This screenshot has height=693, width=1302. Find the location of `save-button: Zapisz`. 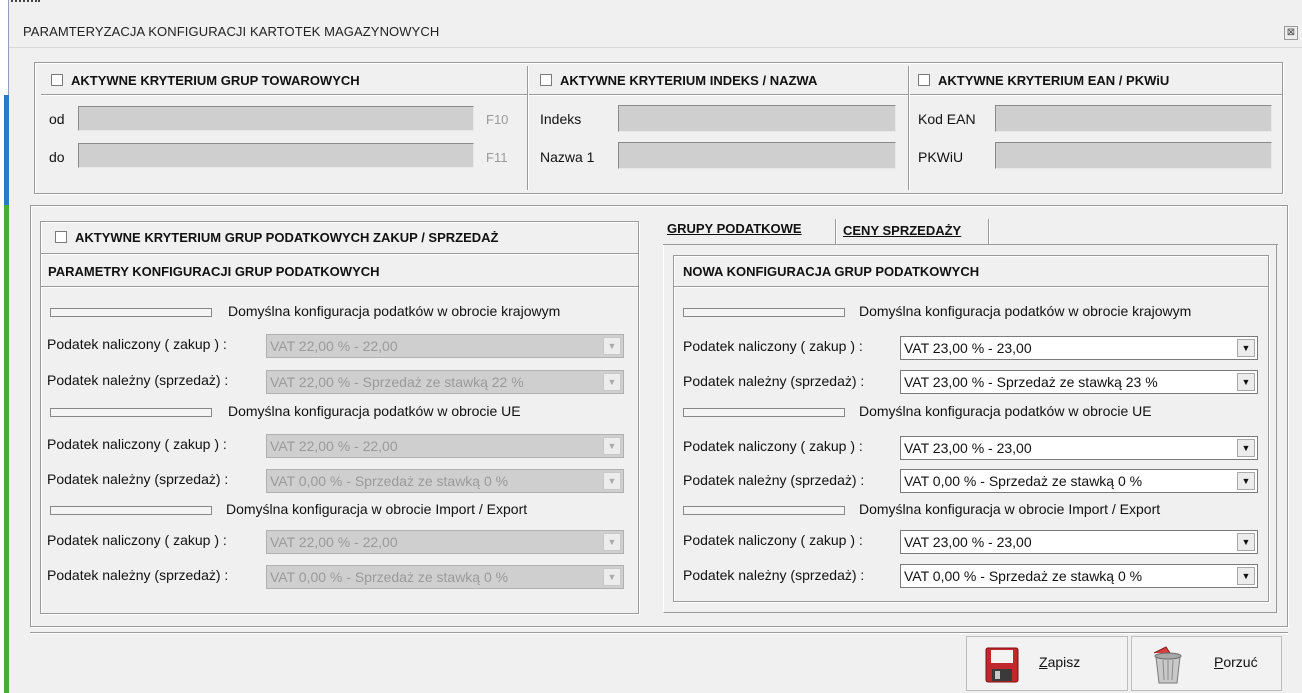

save-button: Zapisz is located at coordinates (1047, 663).